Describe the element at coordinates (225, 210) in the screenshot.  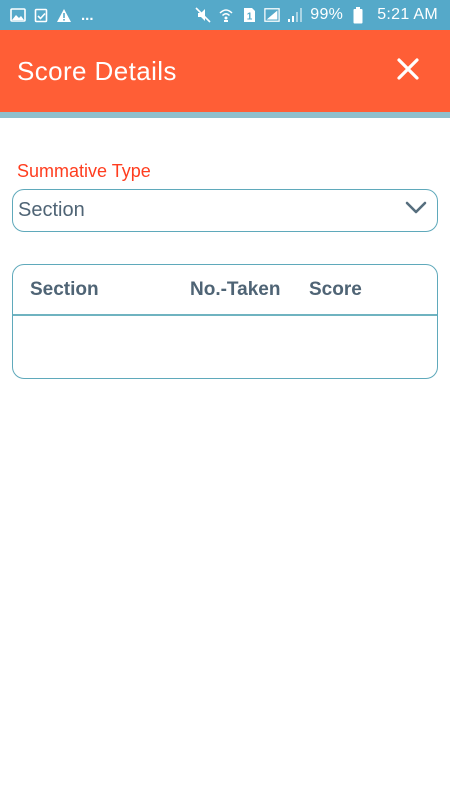
I see `summative-type-select: Section` at that location.